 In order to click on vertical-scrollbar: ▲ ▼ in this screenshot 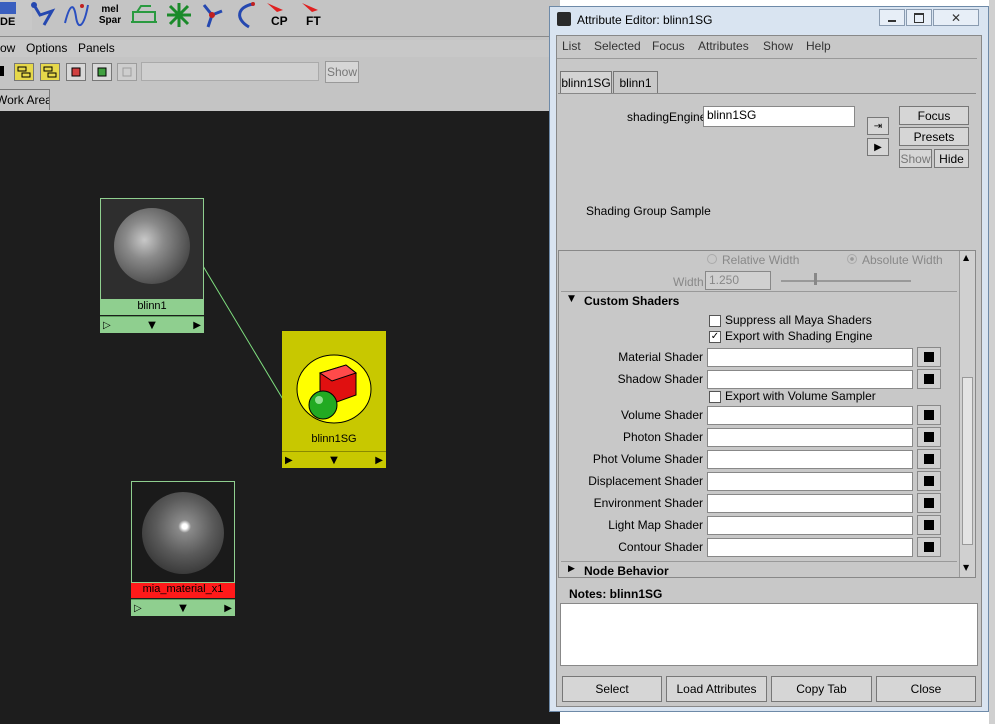, I will do `click(967, 414)`.